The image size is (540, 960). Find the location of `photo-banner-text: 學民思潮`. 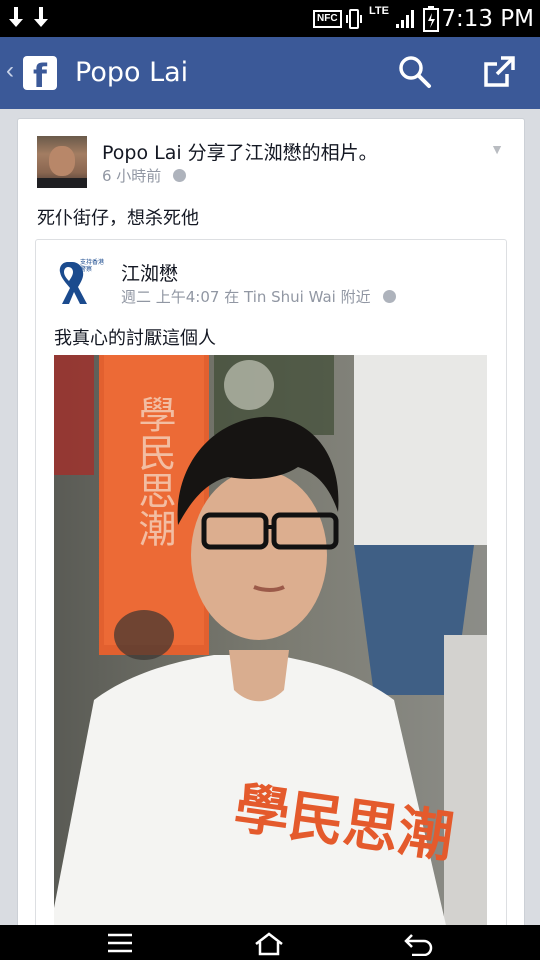

photo-banner-text: 學民思潮 is located at coordinates (154, 471).